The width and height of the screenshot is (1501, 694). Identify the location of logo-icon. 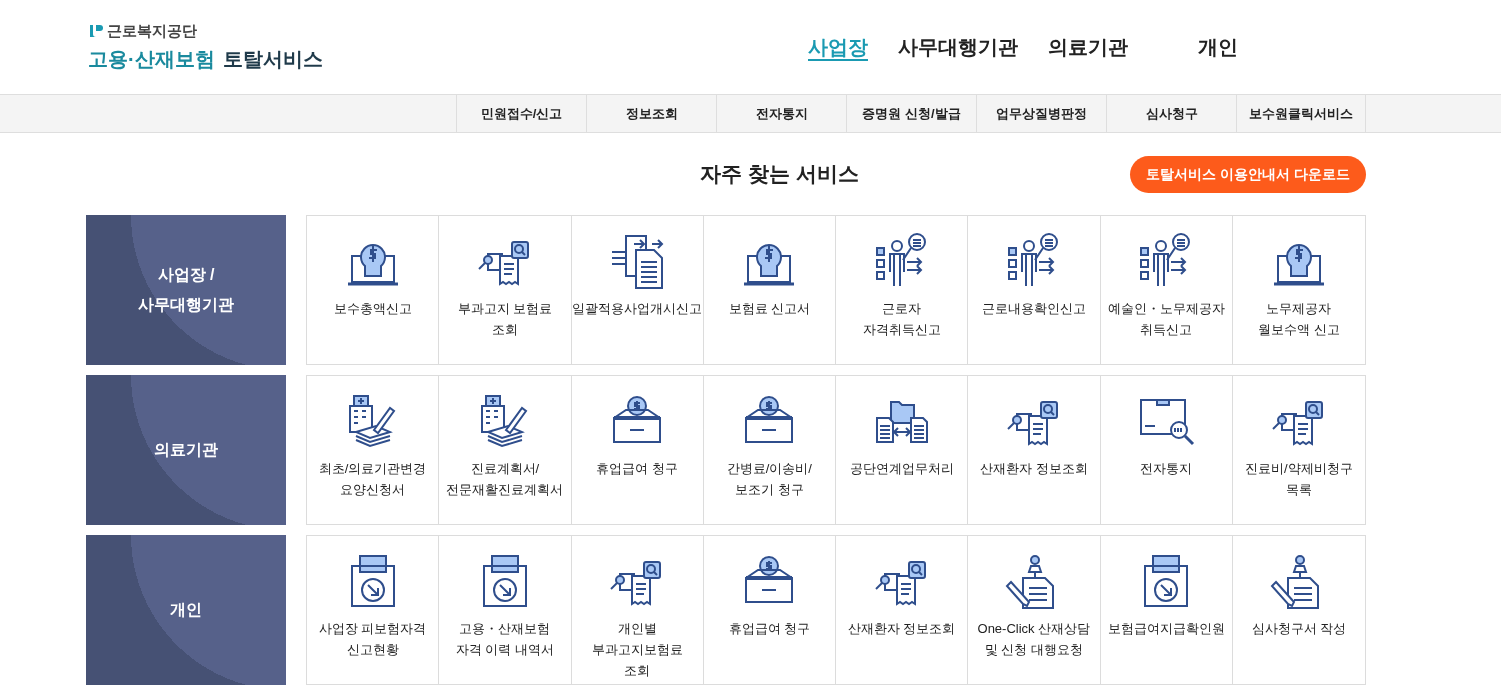
(96, 31).